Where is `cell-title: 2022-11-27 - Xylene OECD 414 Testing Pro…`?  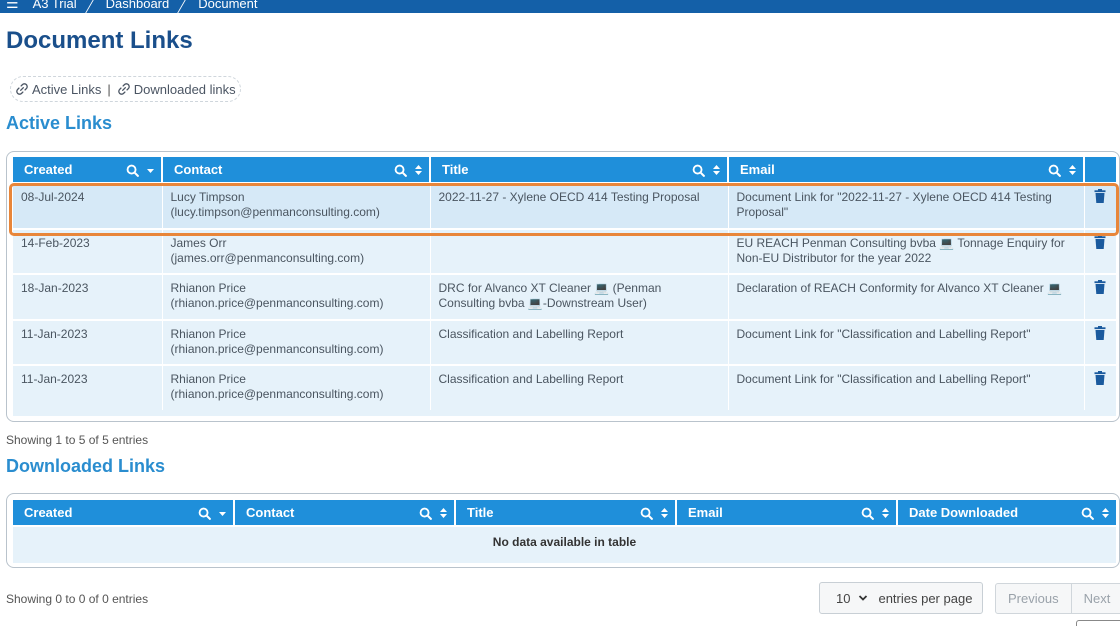
cell-title: 2022-11-27 - Xylene OECD 414 Testing Pro… is located at coordinates (579, 205).